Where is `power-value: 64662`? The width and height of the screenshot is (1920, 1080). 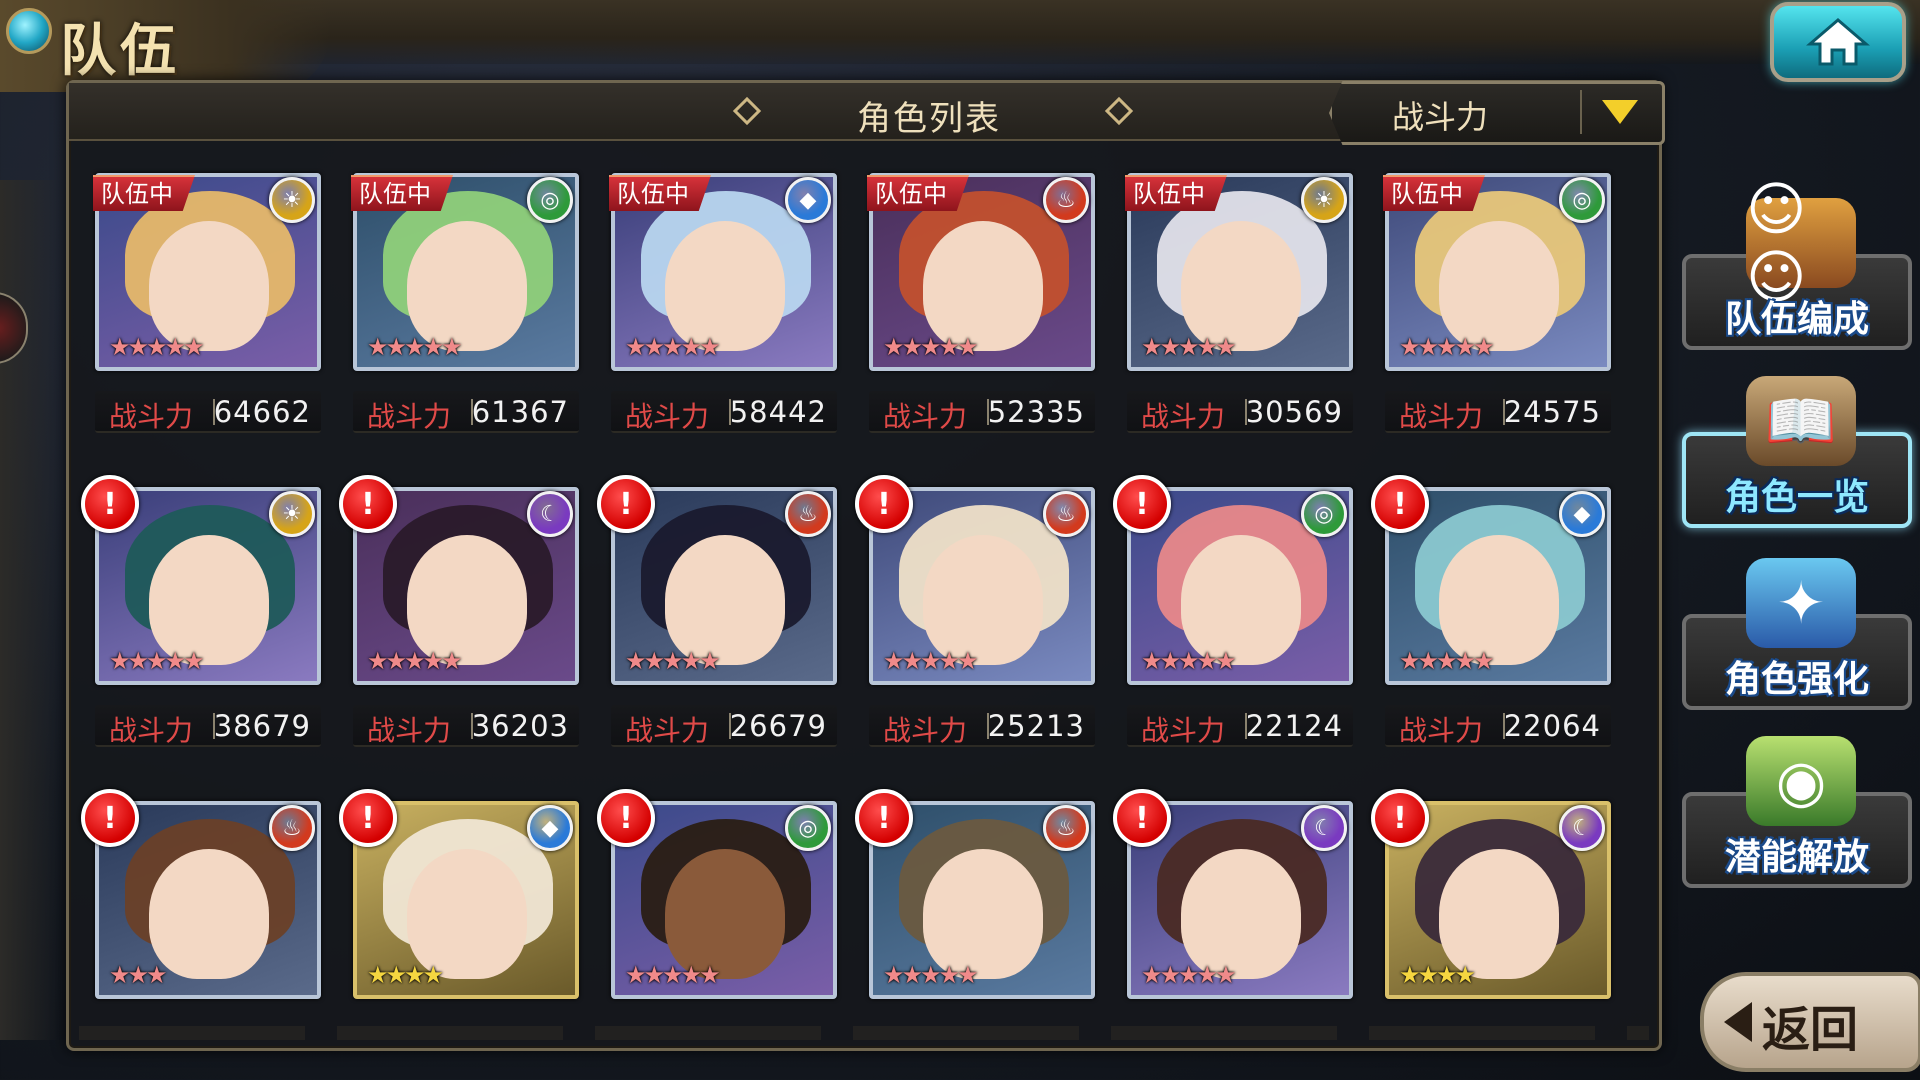 power-value: 64662 is located at coordinates (262, 412).